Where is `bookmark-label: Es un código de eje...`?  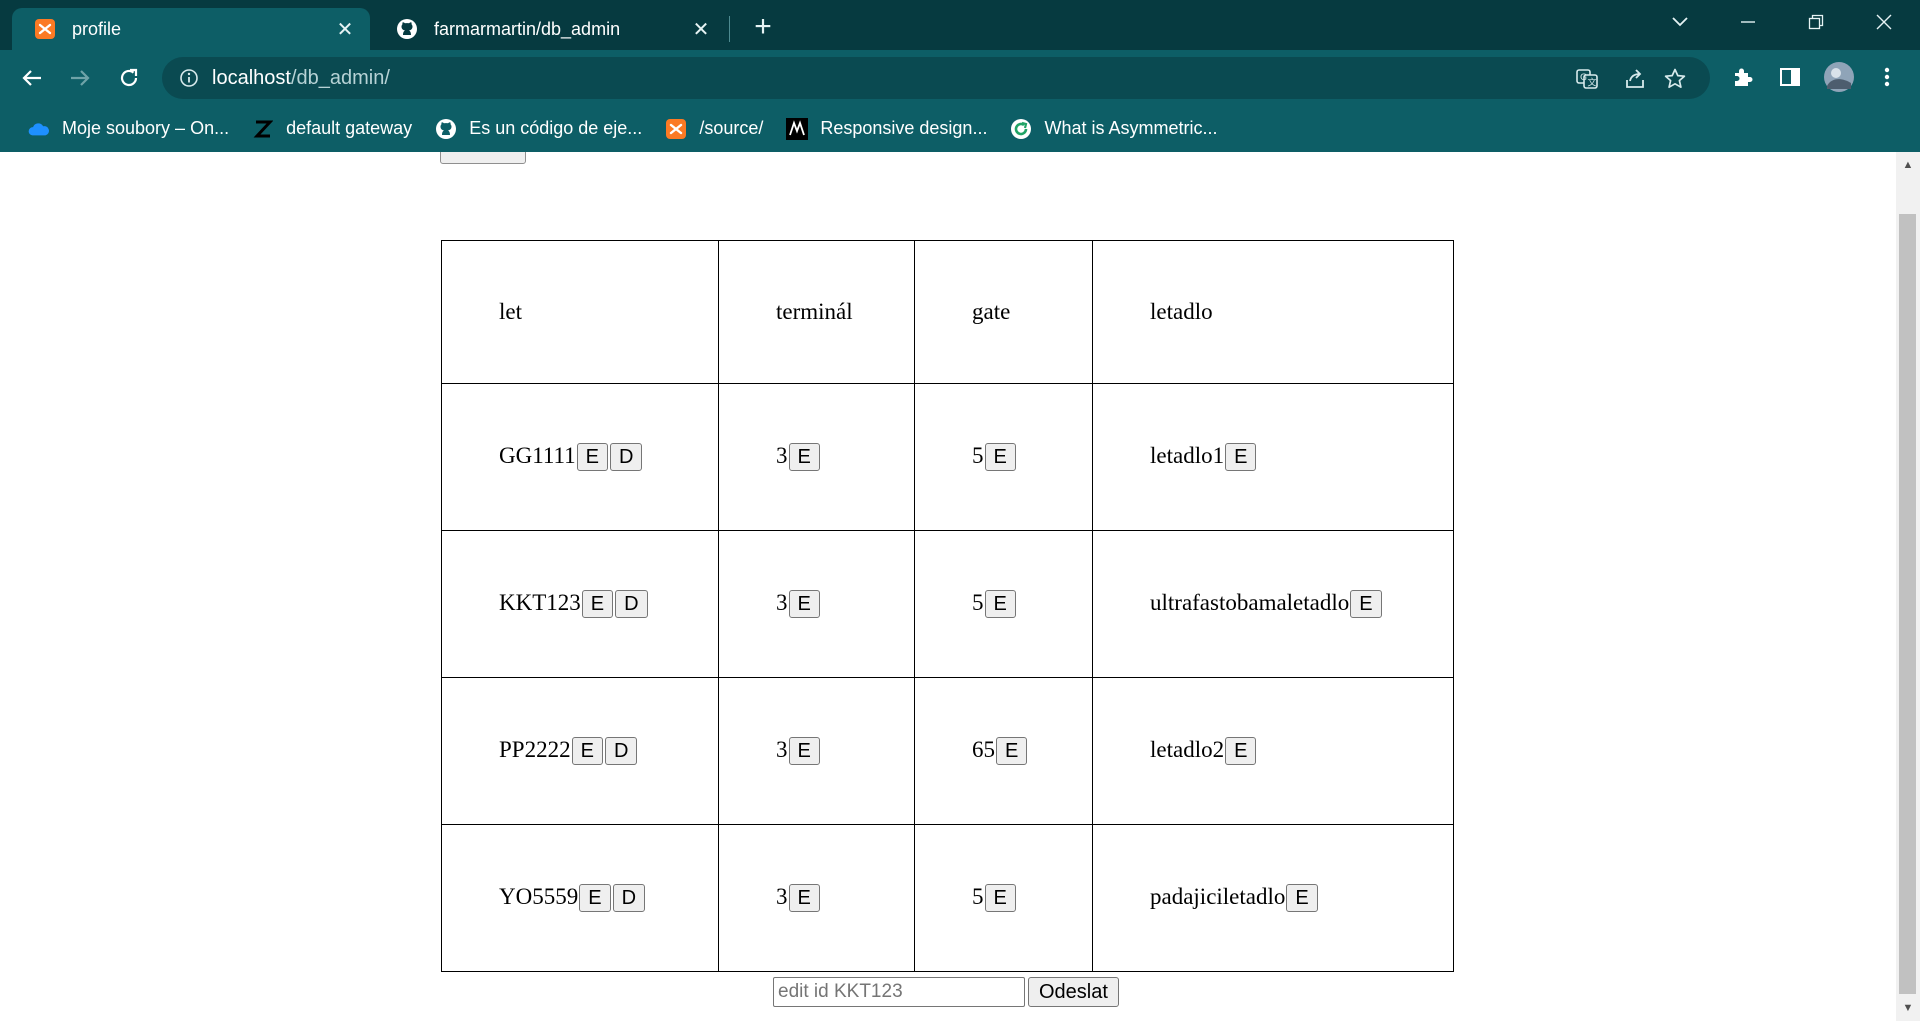
bookmark-label: Es un código de eje... is located at coordinates (556, 128).